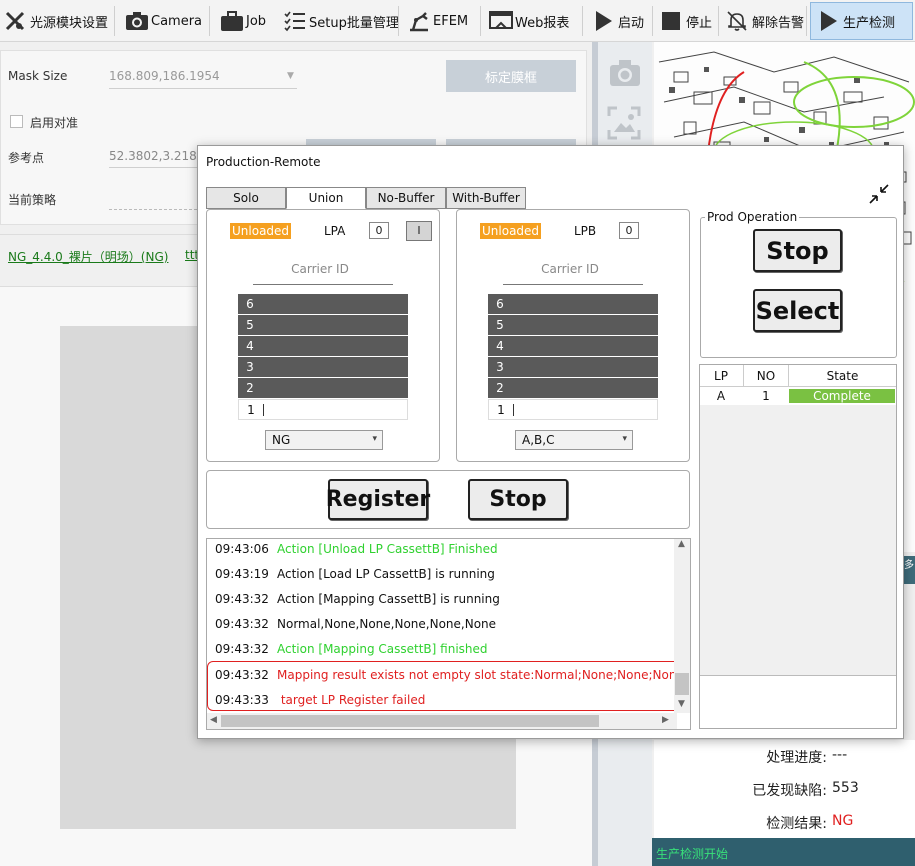 Image resolution: width=915 pixels, height=866 pixels. I want to click on lpa-count: 0, so click(379, 230).